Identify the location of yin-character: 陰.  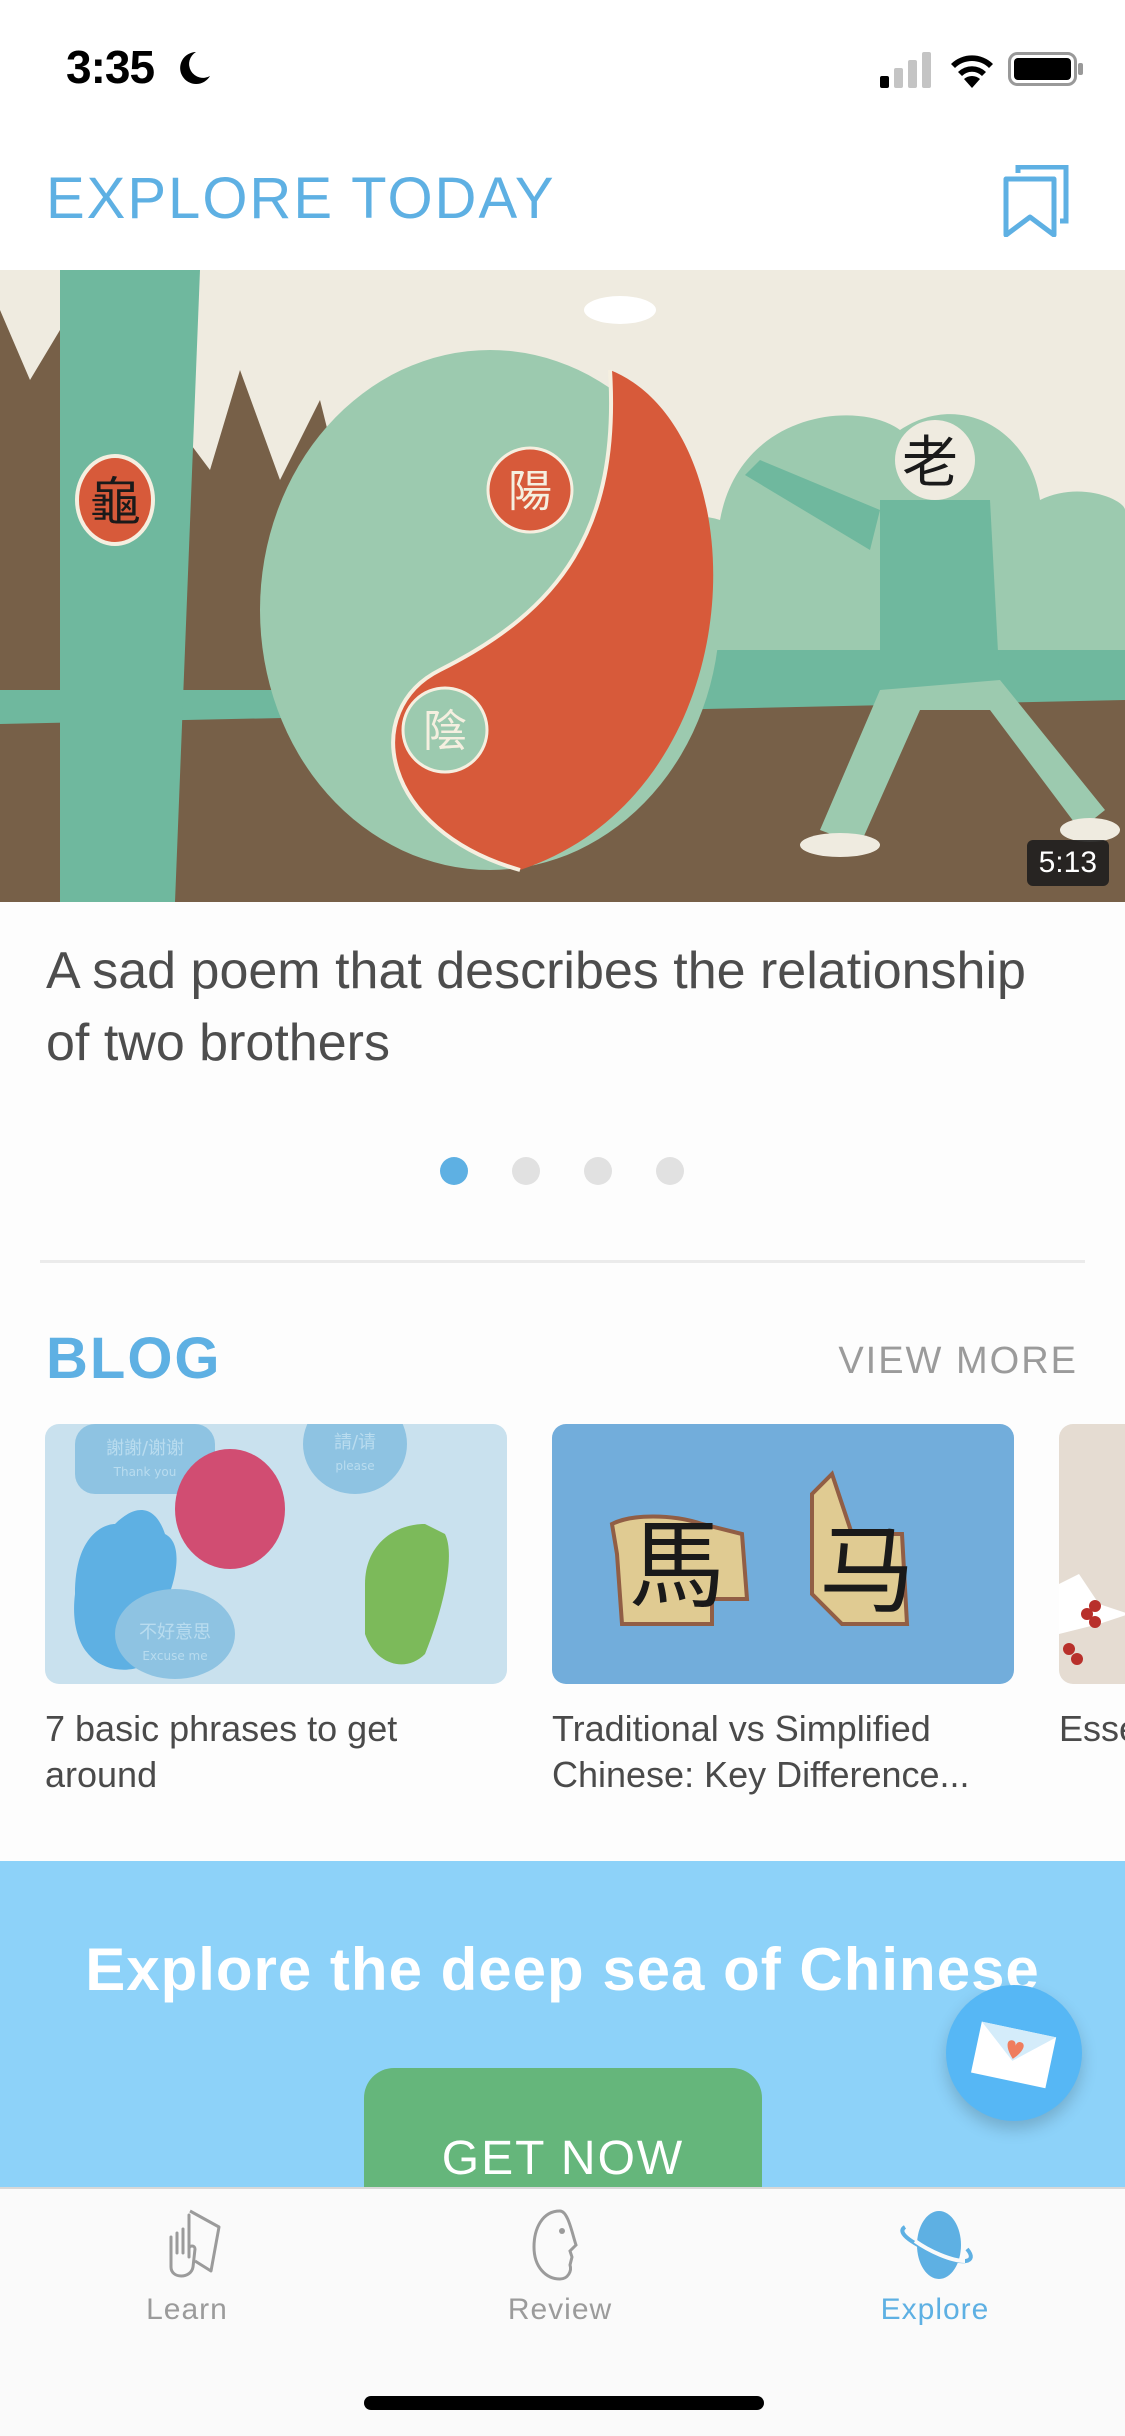
(445, 731).